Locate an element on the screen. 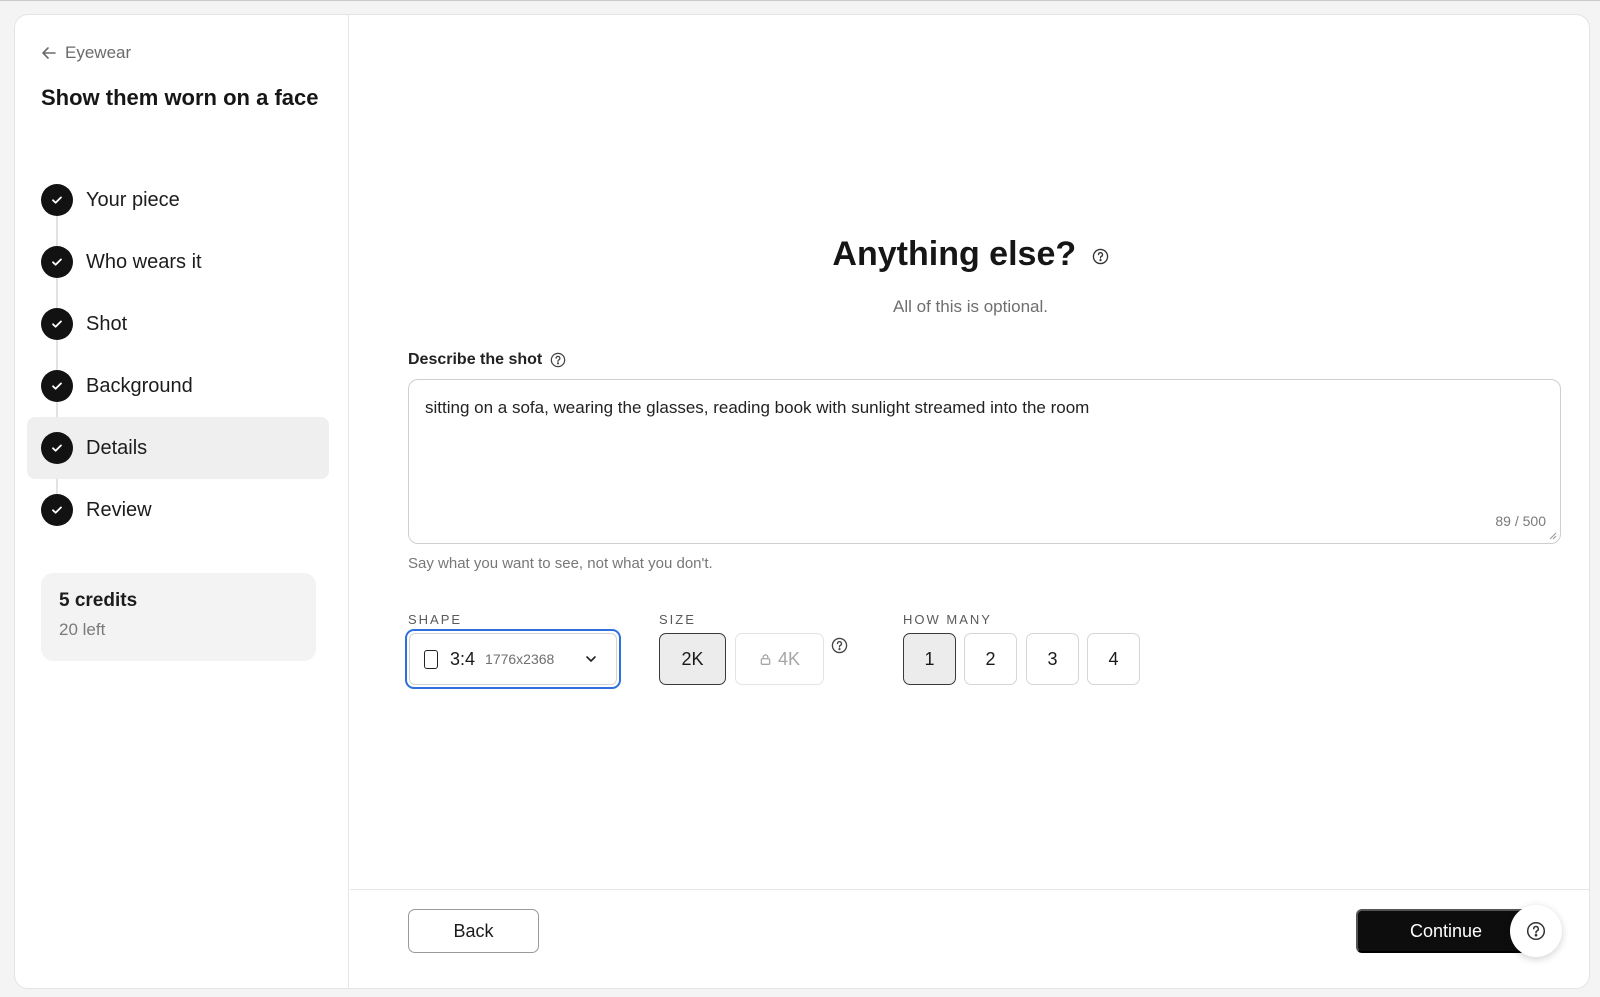 The width and height of the screenshot is (1600, 997). footer-bar: Back Continue is located at coordinates (969, 938).